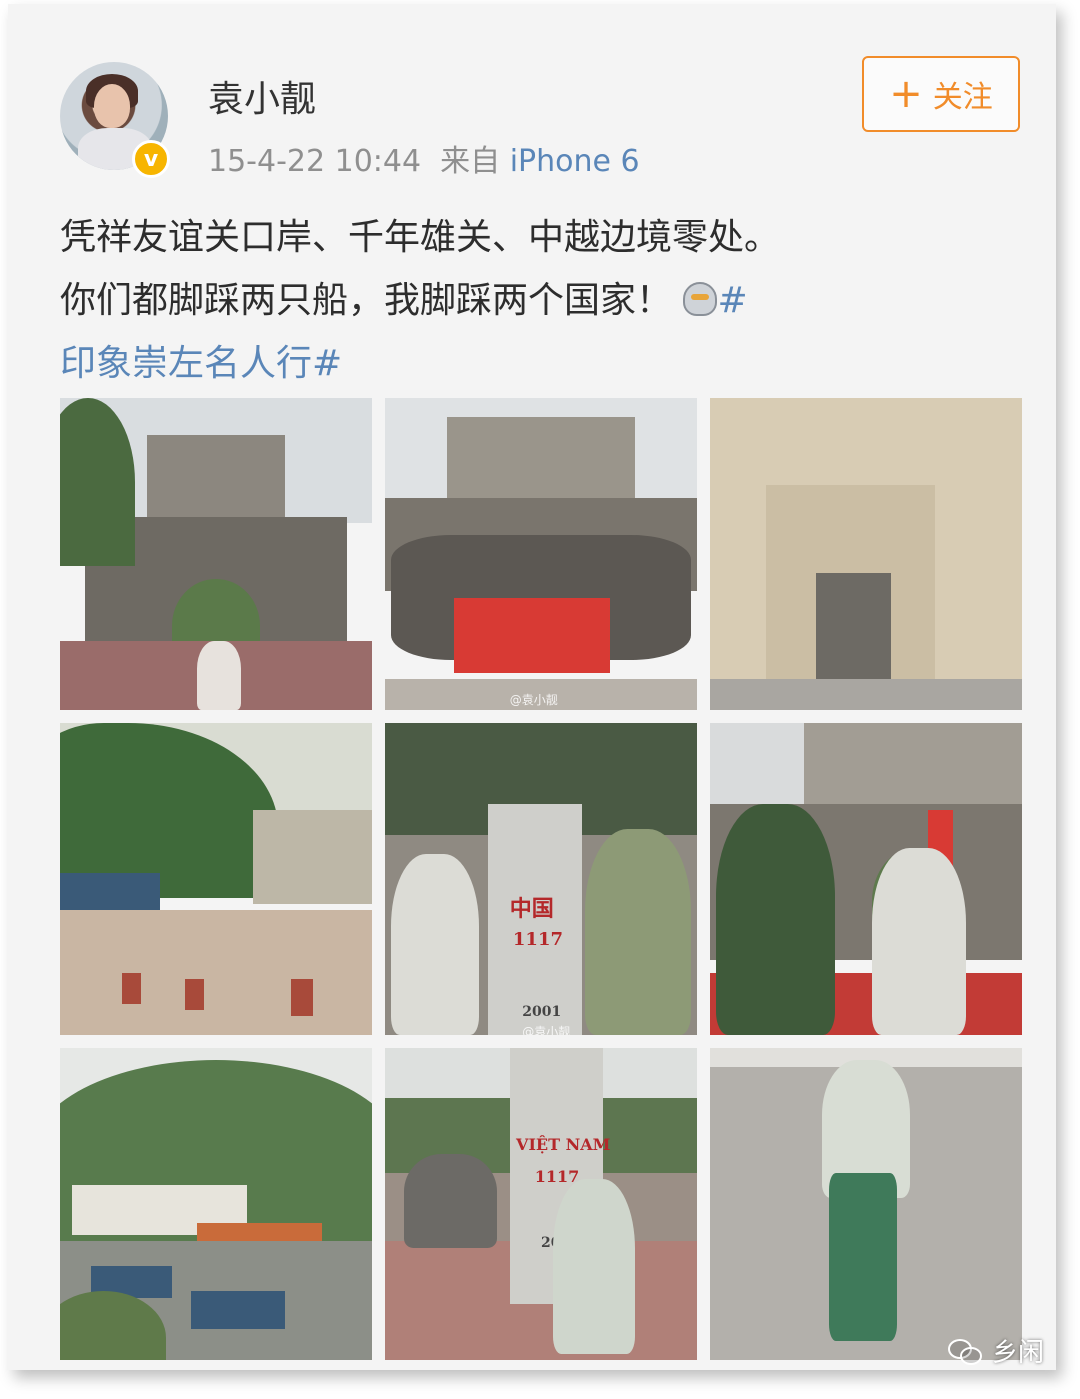 The image size is (1080, 1399). Describe the element at coordinates (866, 694) in the screenshot. I see `ground` at that location.